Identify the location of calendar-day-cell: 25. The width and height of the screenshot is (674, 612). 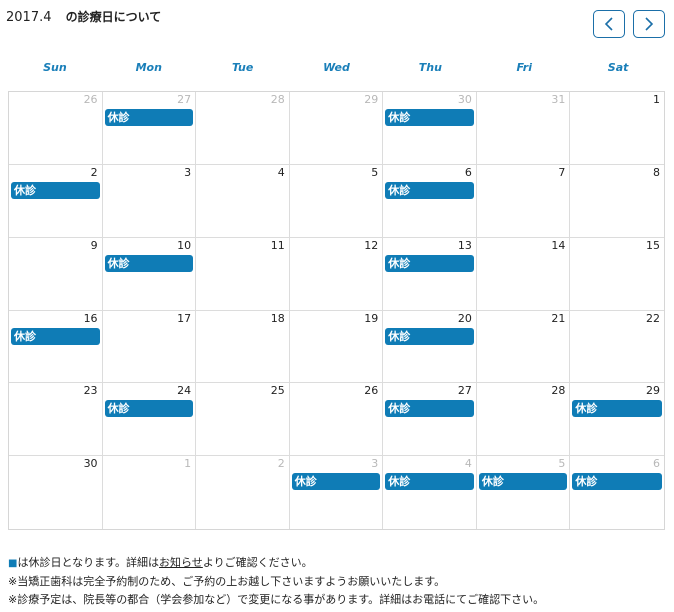
(243, 420).